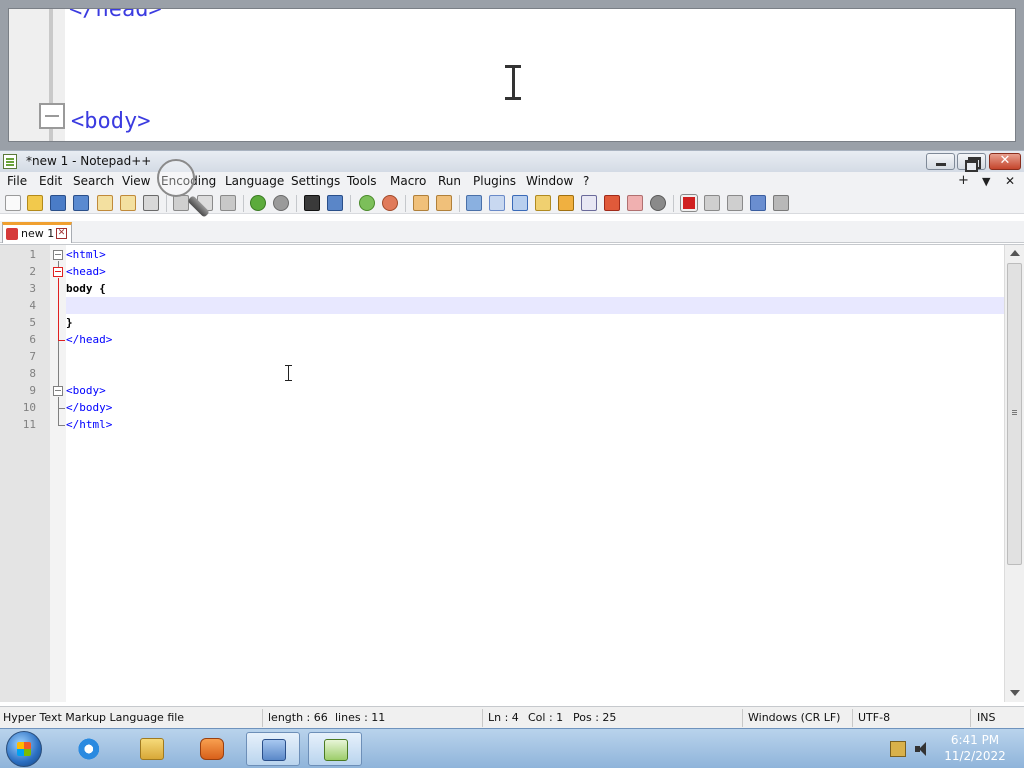 This screenshot has width=1024, height=768. What do you see at coordinates (689, 203) in the screenshot?
I see `record-macro-icon` at bounding box center [689, 203].